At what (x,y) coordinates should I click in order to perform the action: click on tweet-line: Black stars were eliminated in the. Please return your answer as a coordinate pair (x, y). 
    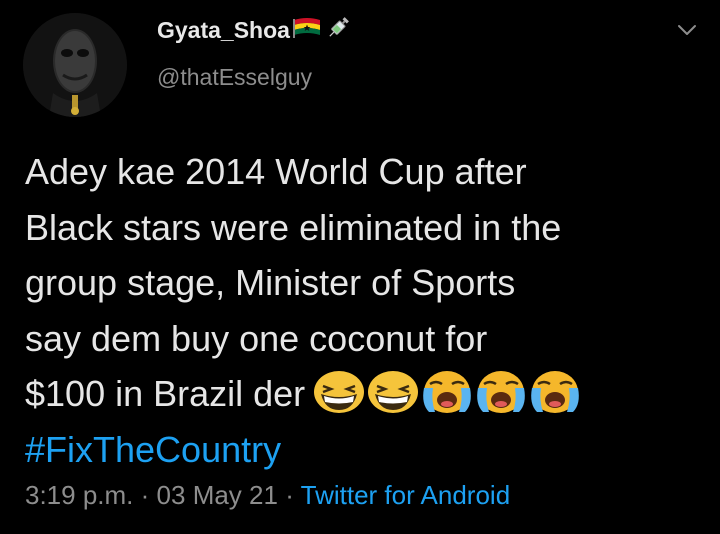
    Looking at the image, I should click on (293, 227).